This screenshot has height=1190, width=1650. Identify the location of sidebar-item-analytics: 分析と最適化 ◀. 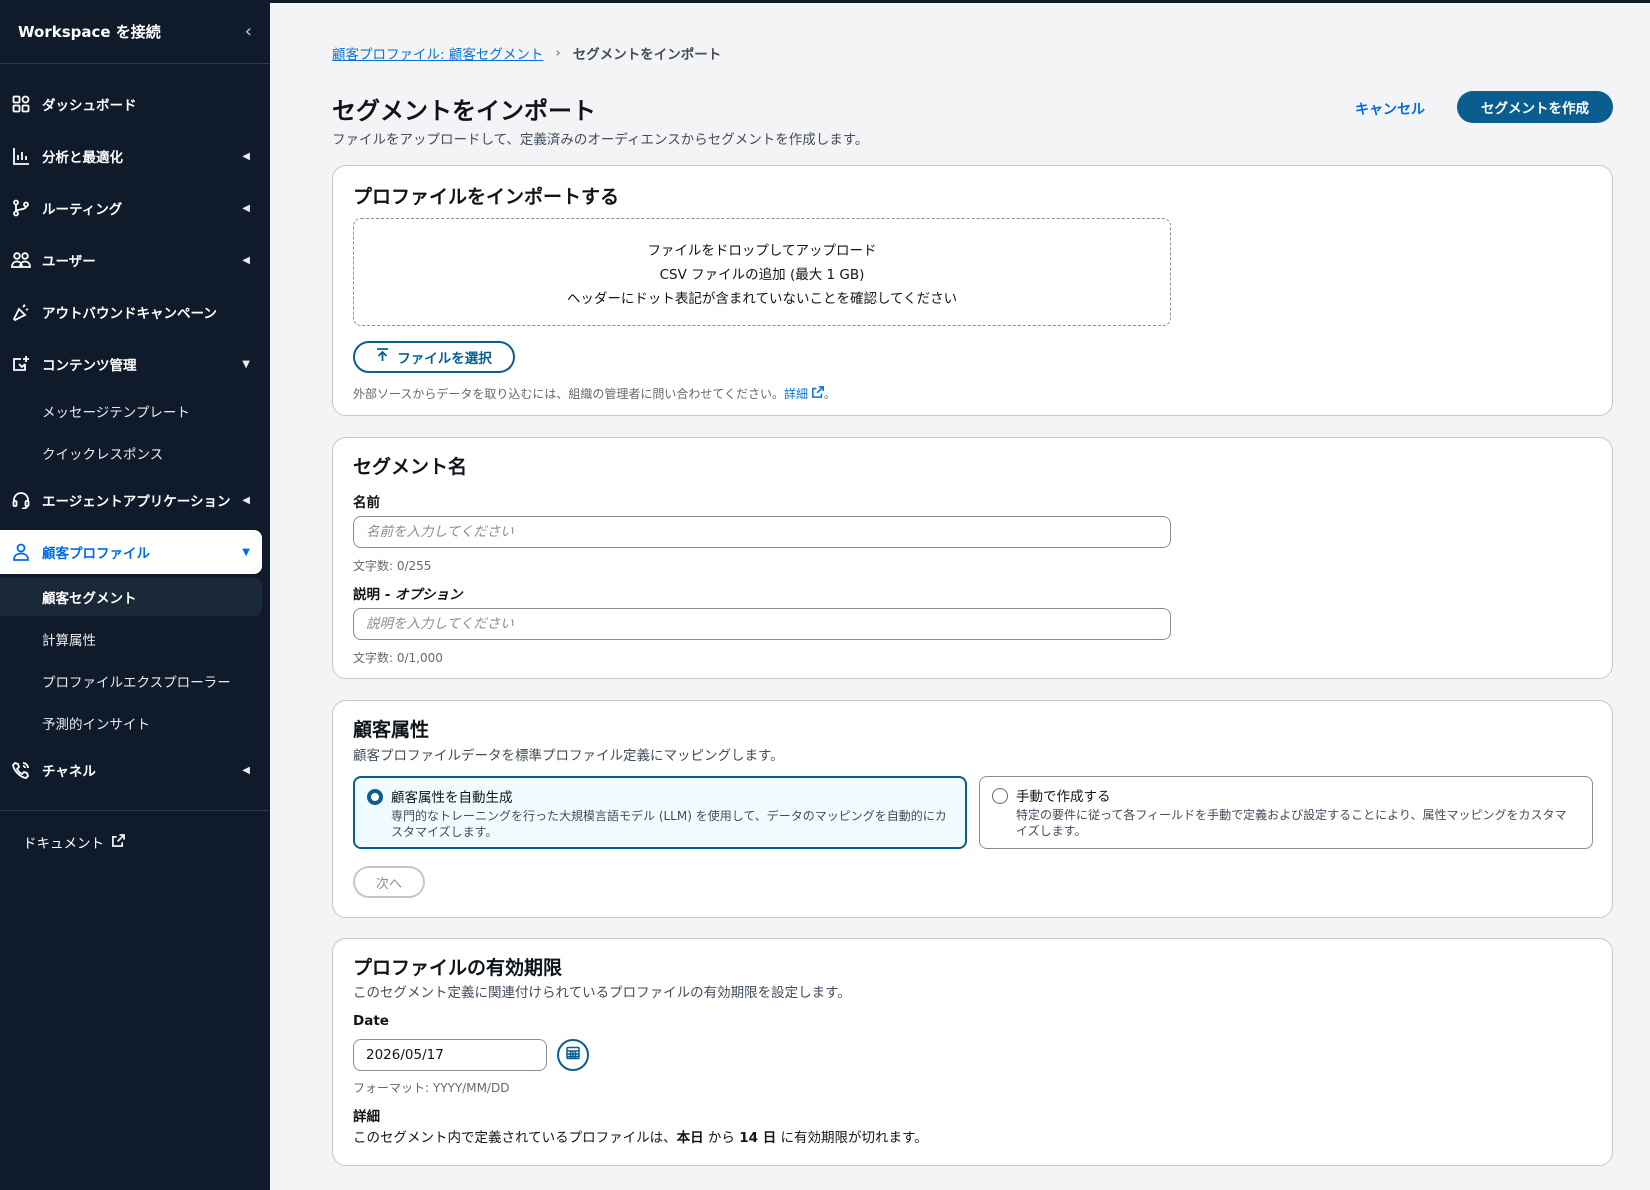
(131, 156).